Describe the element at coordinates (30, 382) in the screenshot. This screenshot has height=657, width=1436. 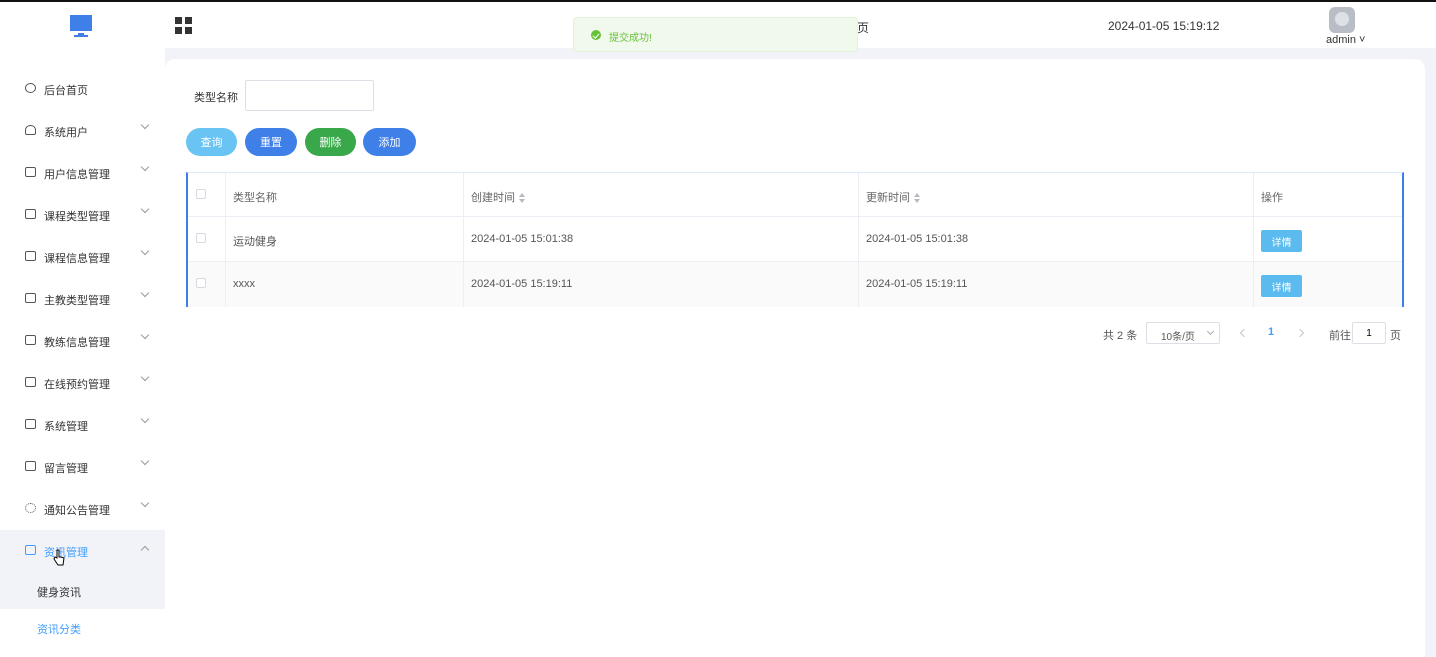
I see `calendar-icon` at that location.